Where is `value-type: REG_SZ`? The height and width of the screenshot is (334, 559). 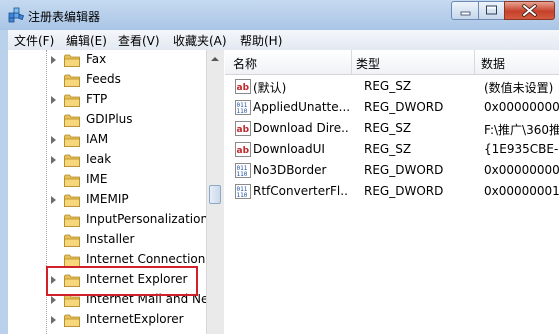
value-type: REG_SZ is located at coordinates (388, 128).